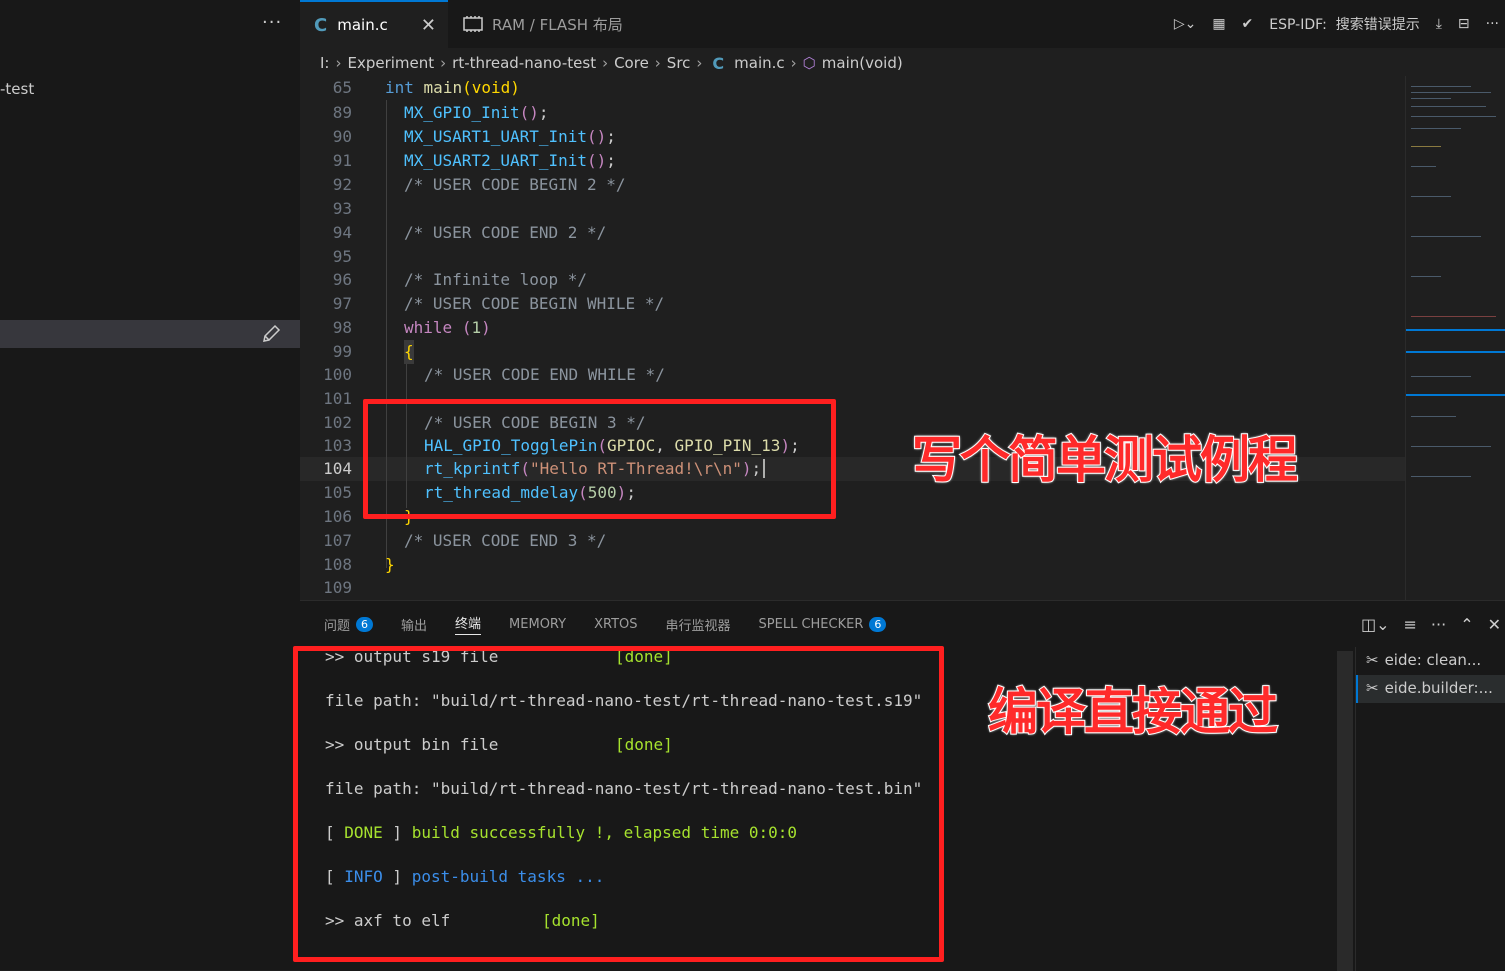 The image size is (1505, 971). What do you see at coordinates (414, 624) in the screenshot?
I see `tab-output: 输出` at bounding box center [414, 624].